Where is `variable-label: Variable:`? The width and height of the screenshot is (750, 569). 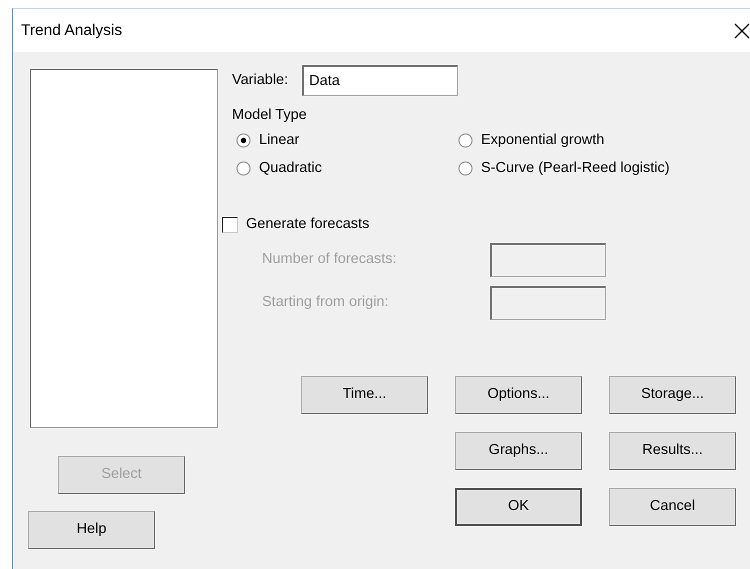
variable-label: Variable: is located at coordinates (260, 80).